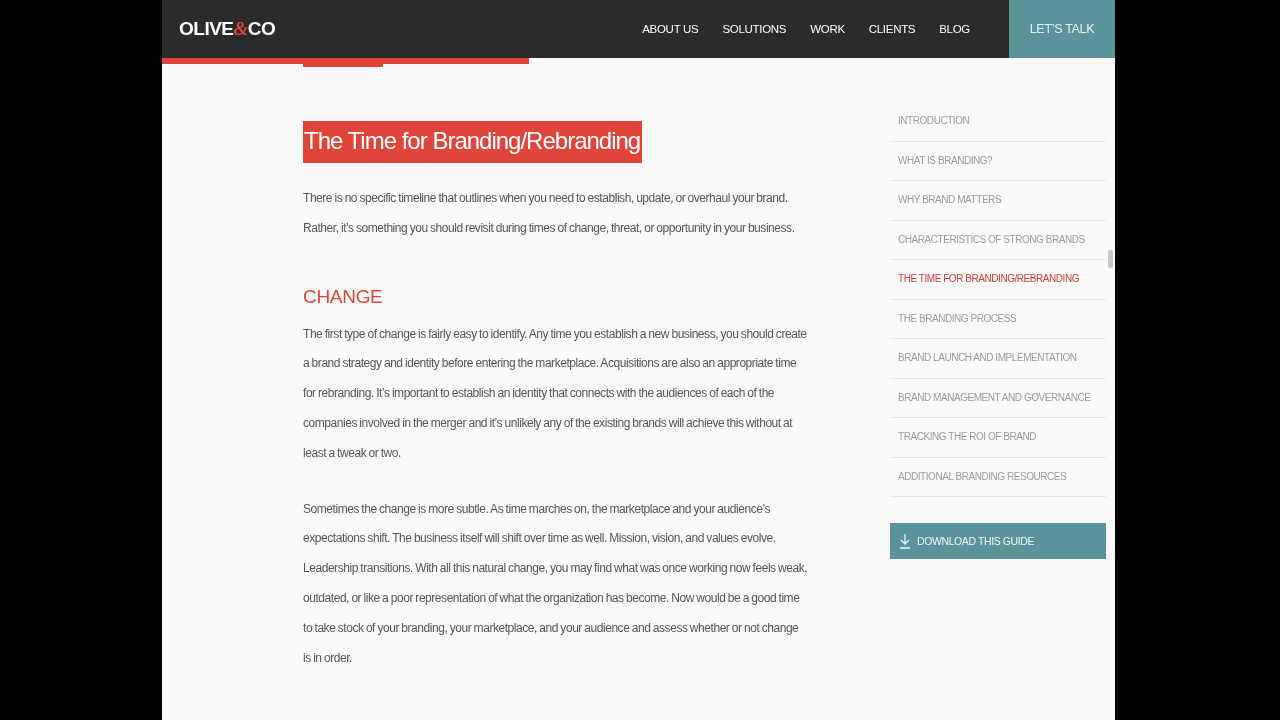 The width and height of the screenshot is (1280, 720). Describe the element at coordinates (998, 541) in the screenshot. I see `download-button: DOWNLOAD THIS GUIDE` at that location.